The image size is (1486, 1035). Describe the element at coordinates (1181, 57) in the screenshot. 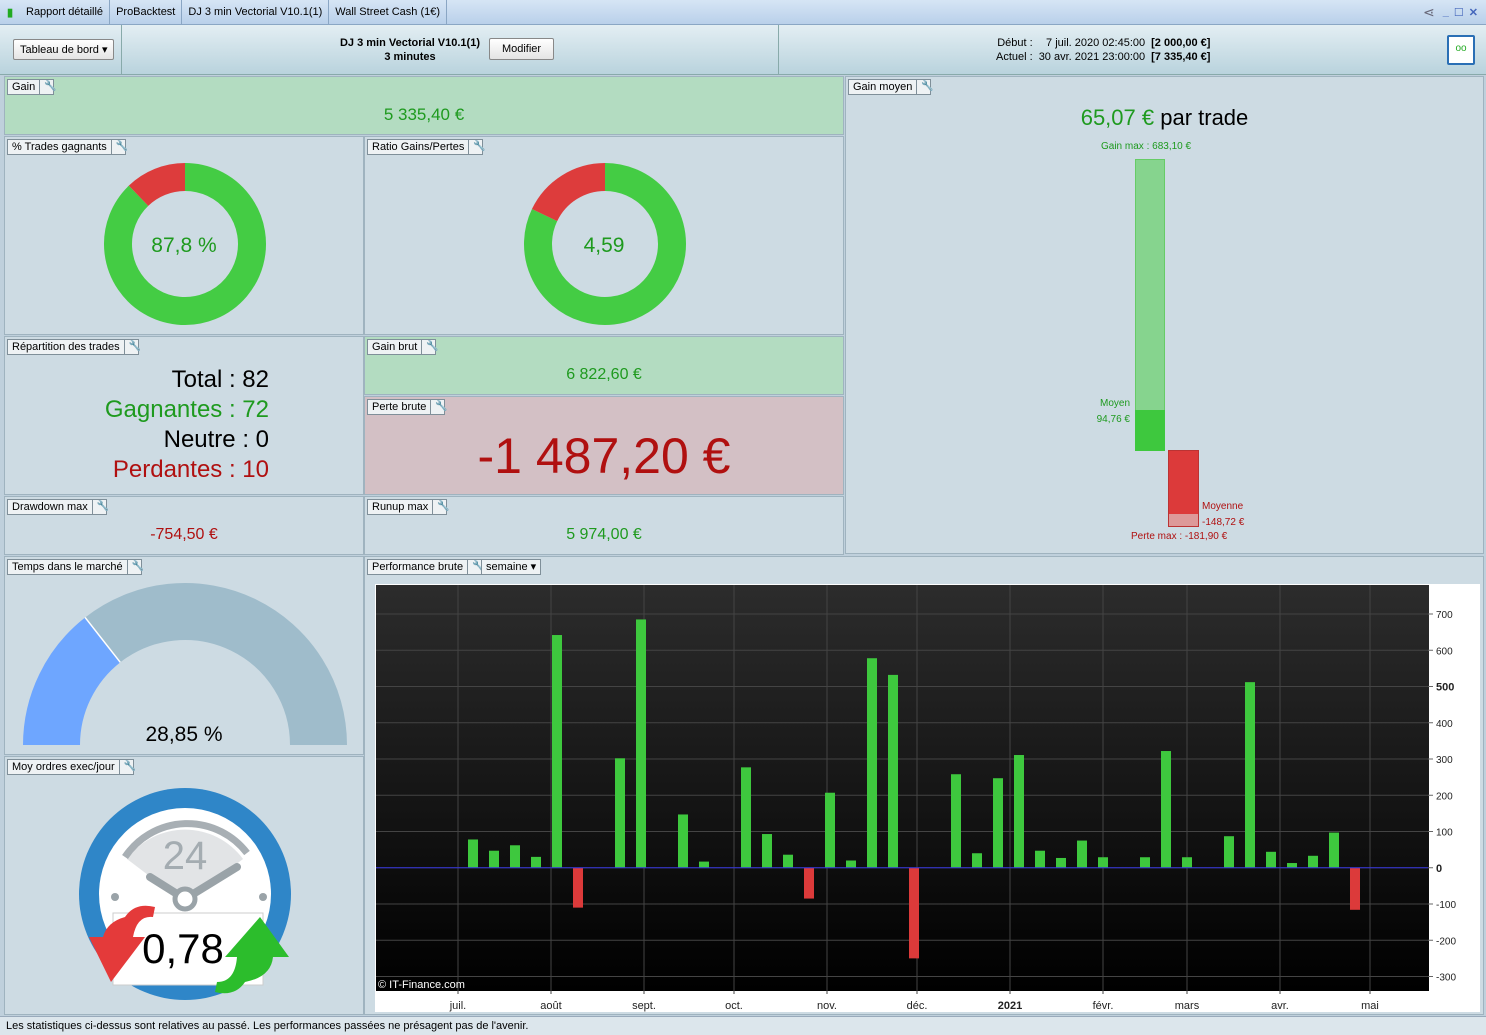

I see `current-capital: [7 335,40 €]` at that location.